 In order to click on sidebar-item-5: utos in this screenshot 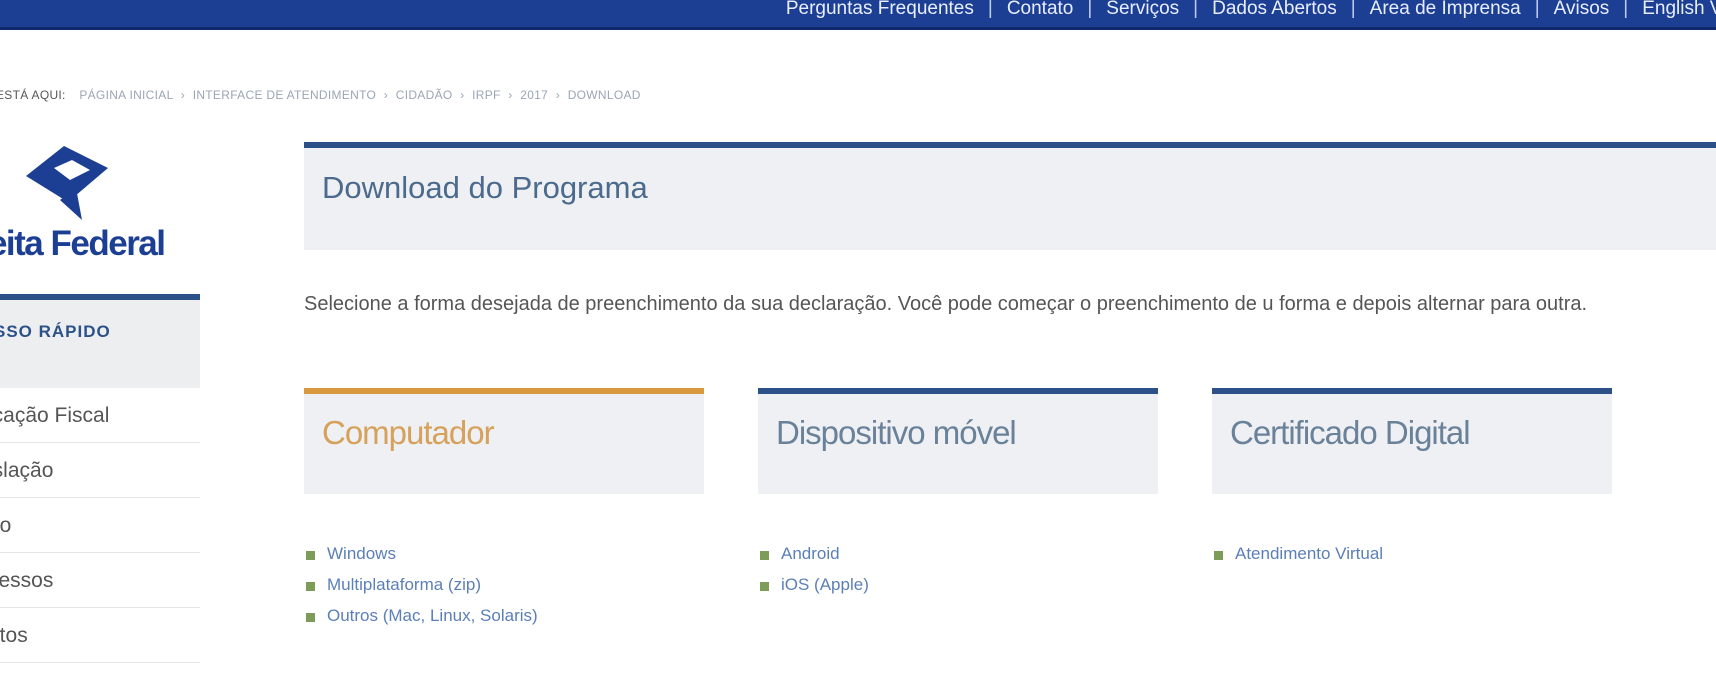, I will do `click(100, 635)`.